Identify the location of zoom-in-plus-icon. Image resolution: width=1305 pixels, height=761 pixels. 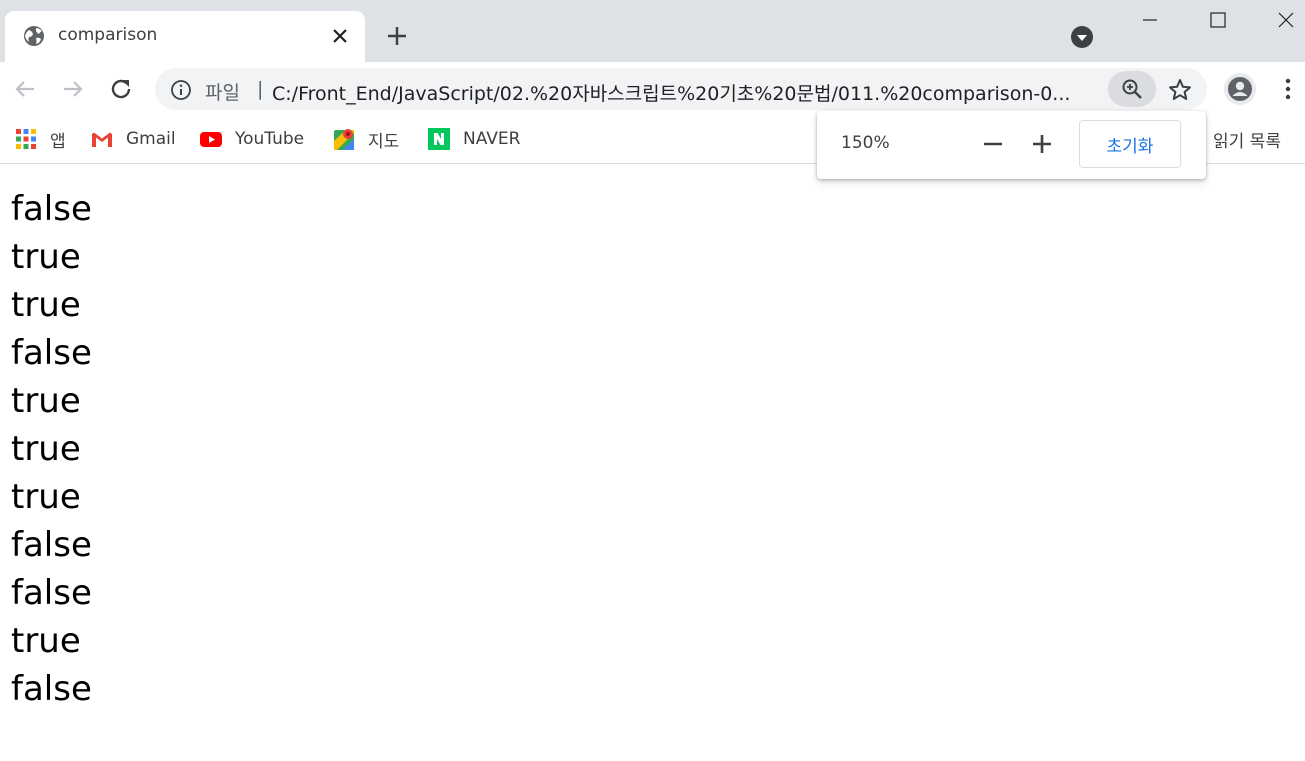
(1042, 144).